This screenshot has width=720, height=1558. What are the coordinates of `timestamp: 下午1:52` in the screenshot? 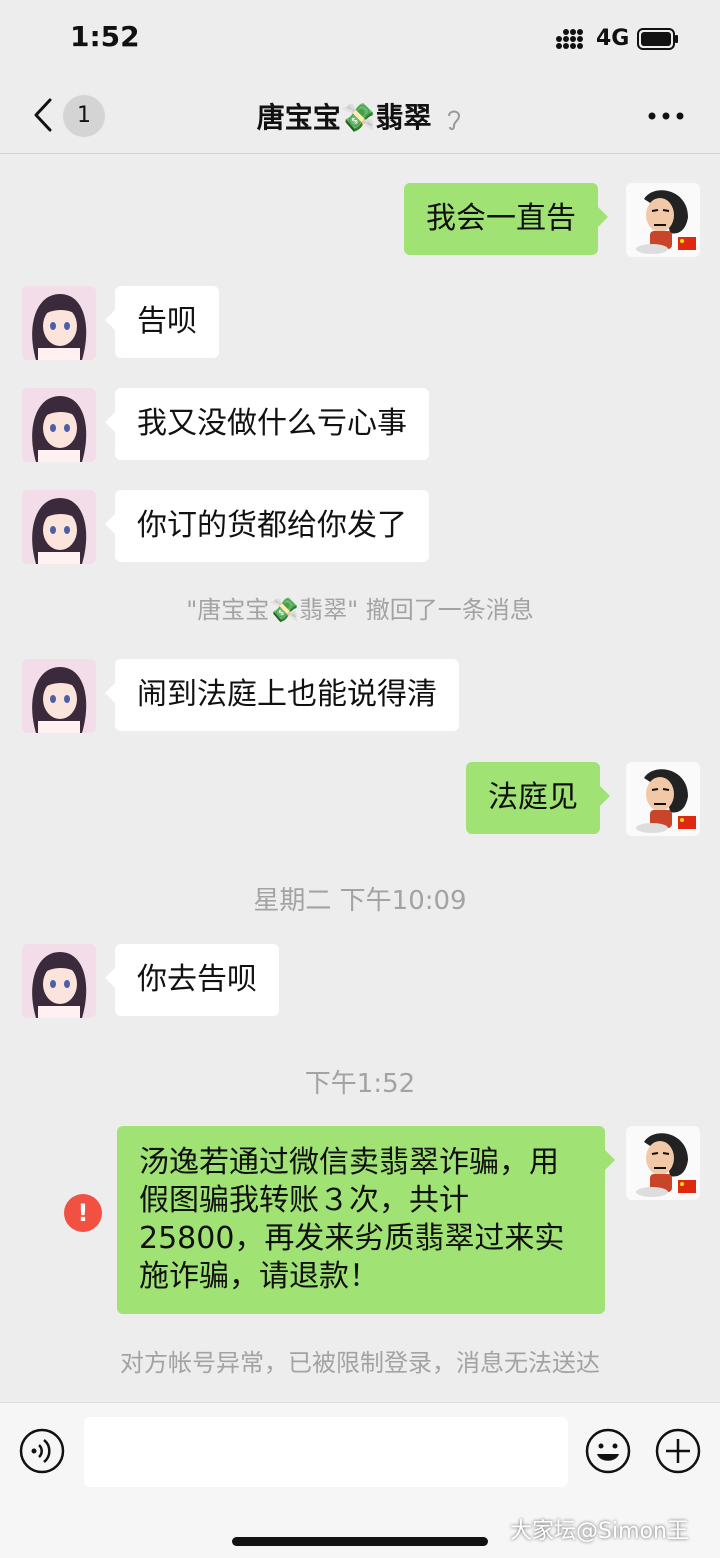 It's located at (360, 1084).